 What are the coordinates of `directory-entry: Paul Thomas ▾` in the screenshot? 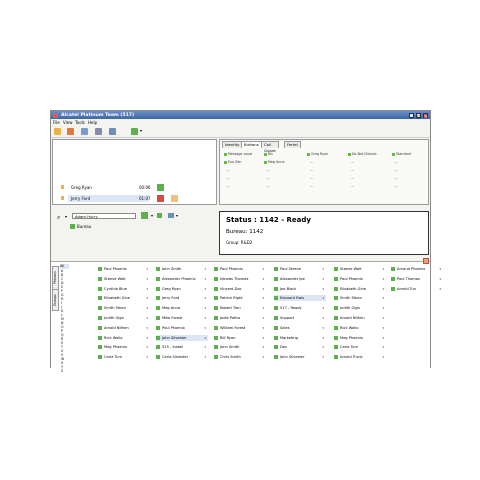 It's located at (417, 279).